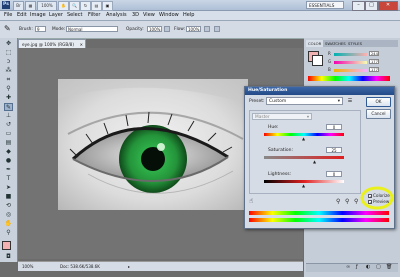 The image size is (400, 277). Describe the element at coordinates (80, 266) in the screenshot. I see `status-doc-size: Doc: 538.6K/538.6K` at that location.